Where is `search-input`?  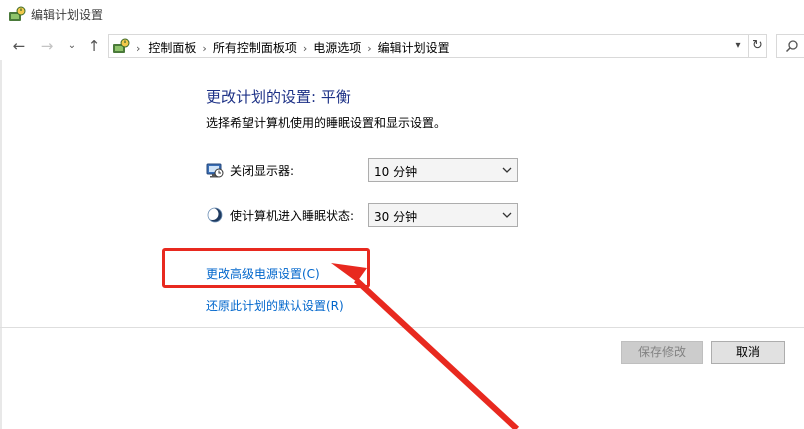
search-input is located at coordinates (790, 46).